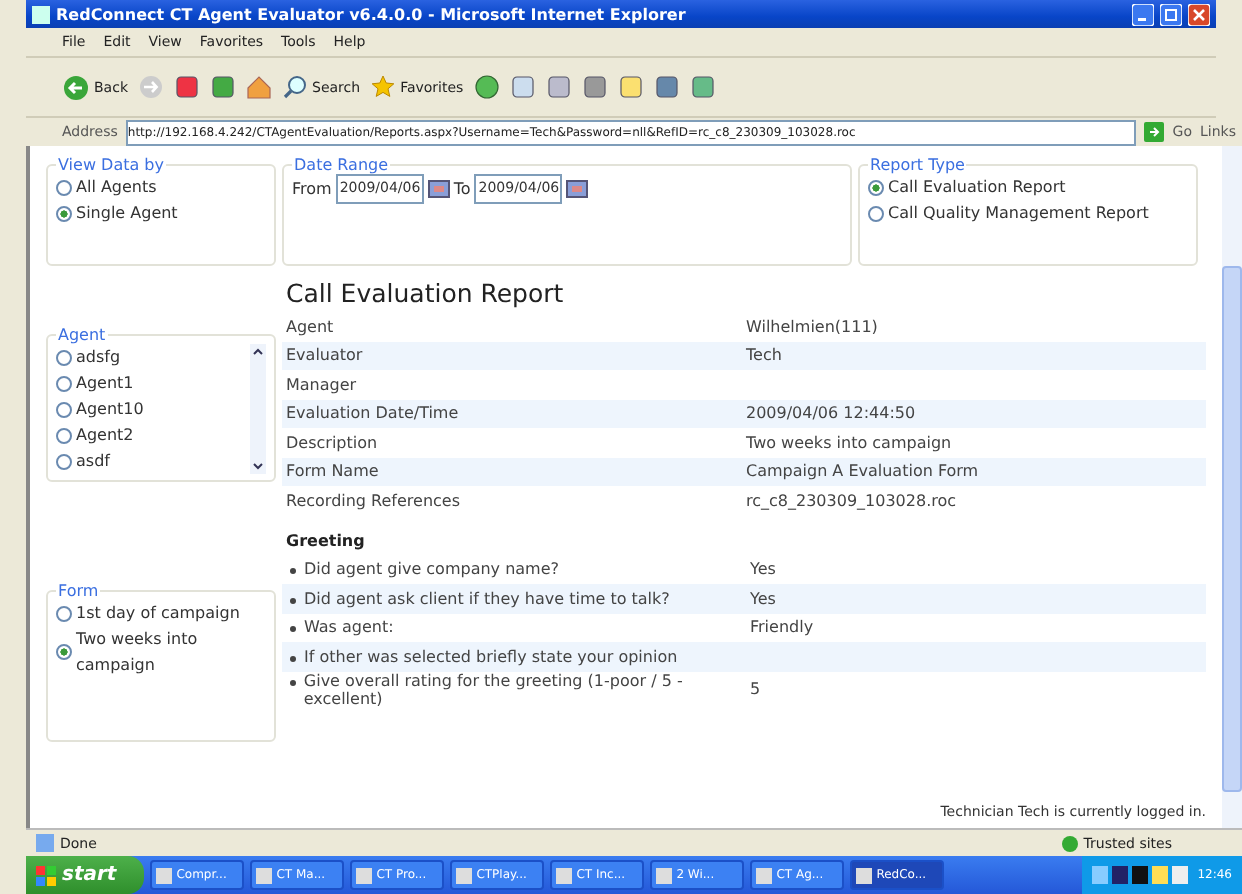  What do you see at coordinates (432, 569) in the screenshot?
I see `question-text: Did agent give company name?` at bounding box center [432, 569].